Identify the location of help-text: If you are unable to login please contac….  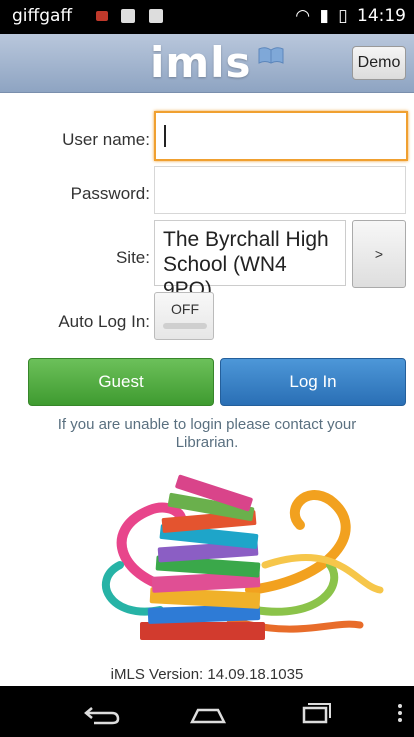
(207, 433).